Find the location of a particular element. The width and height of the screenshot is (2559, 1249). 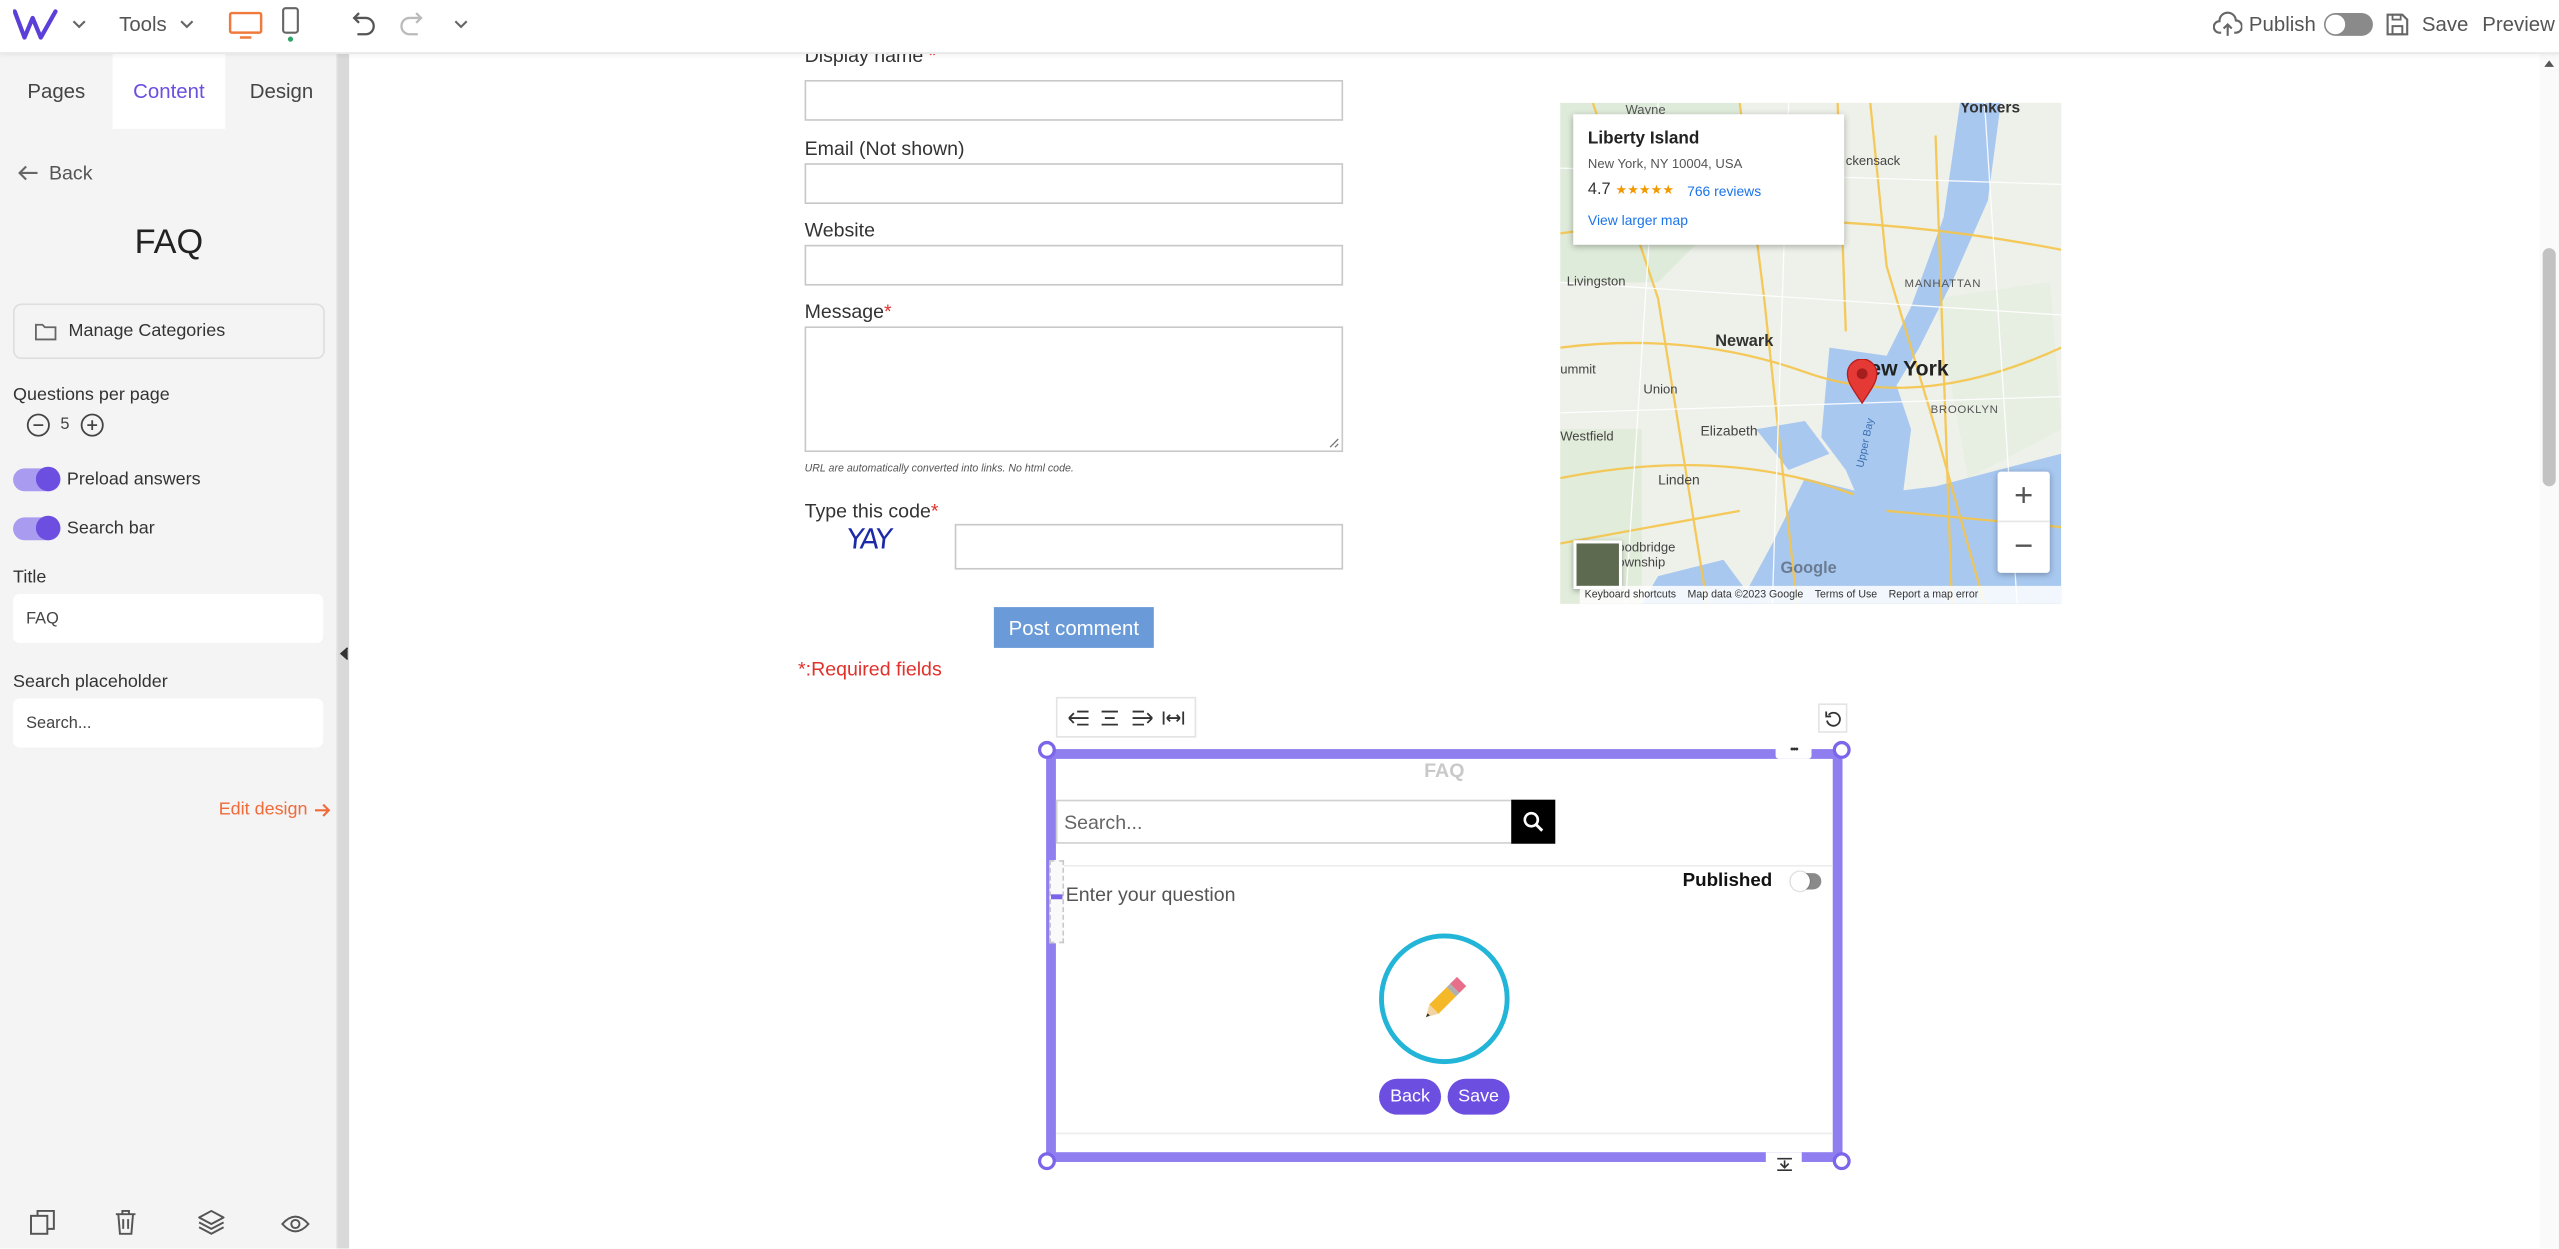

plus-circle-icon is located at coordinates (91, 425).